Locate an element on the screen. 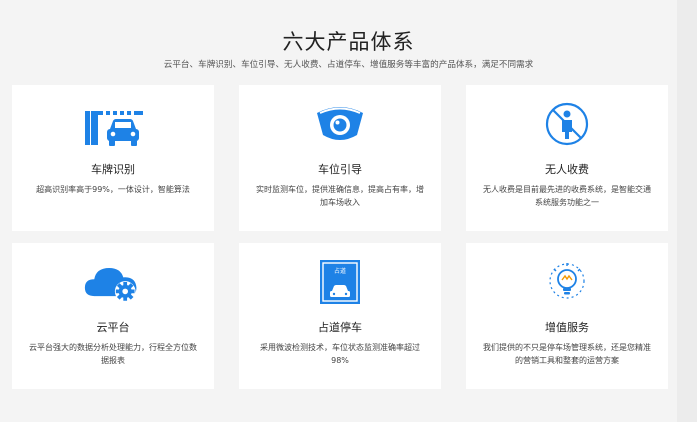 The width and height of the screenshot is (697, 422). lightbulb-icon is located at coordinates (567, 282).